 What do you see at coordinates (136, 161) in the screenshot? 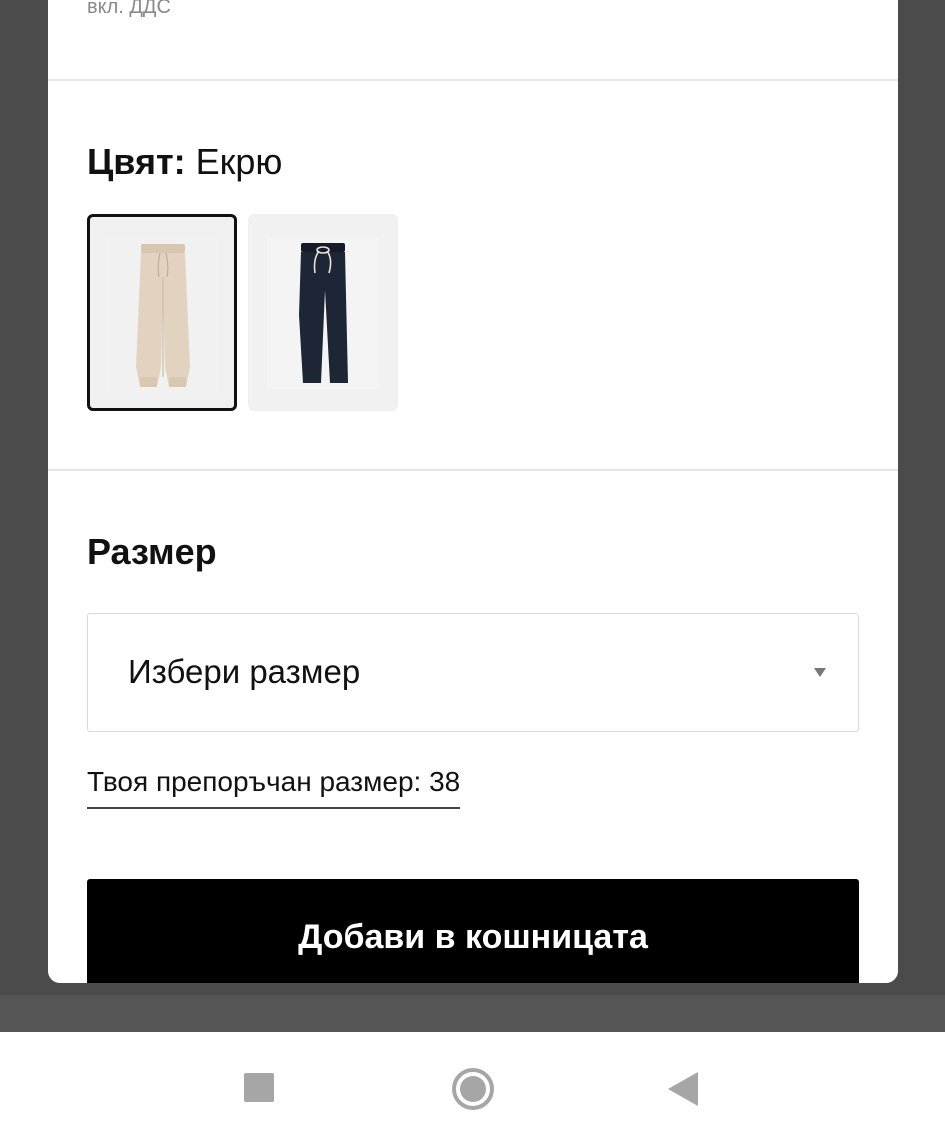
I see `color-label: Цвят:` at bounding box center [136, 161].